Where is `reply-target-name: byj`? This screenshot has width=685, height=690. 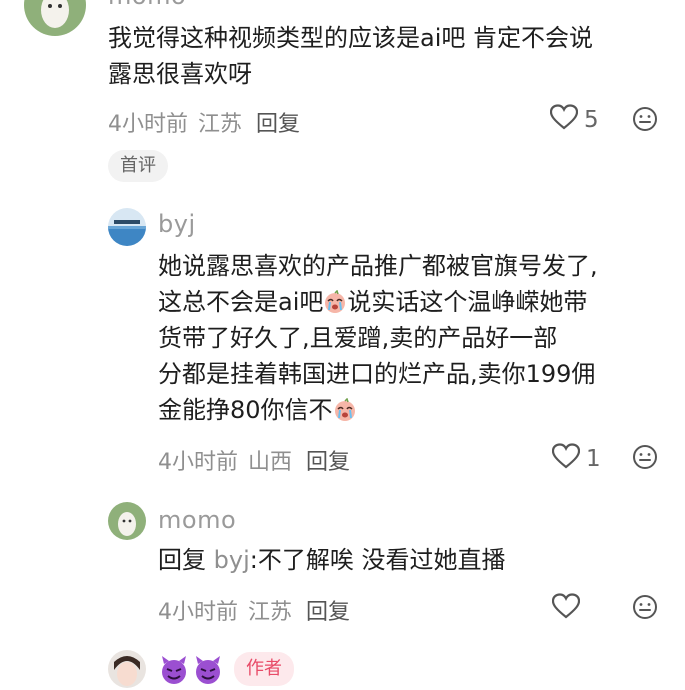
reply-target-name: byj is located at coordinates (232, 560).